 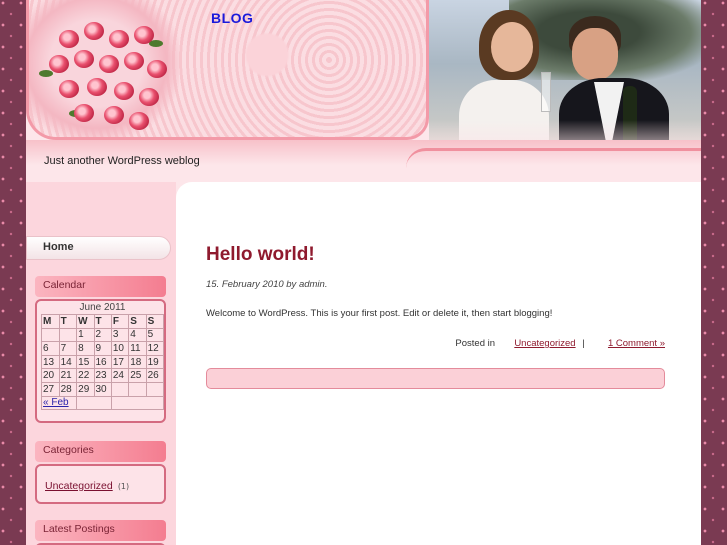 I want to click on calendar-day: 2, so click(x=102, y=335).